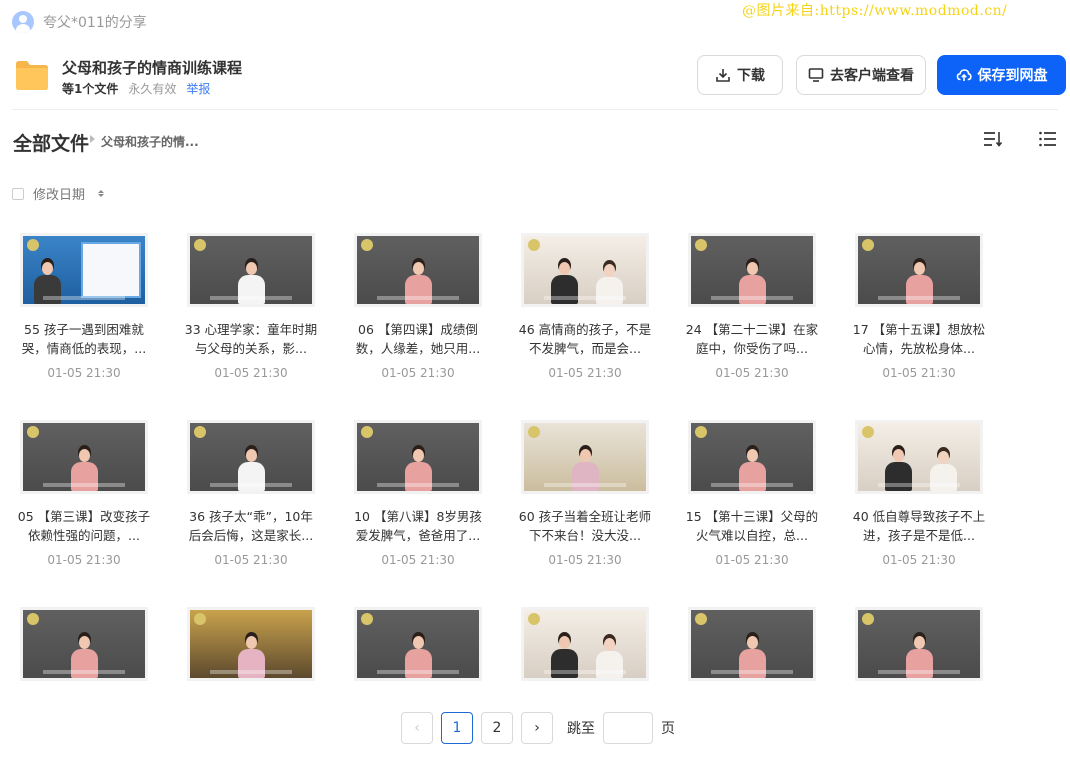  I want to click on save-to-cloud-button: 保存到网盘, so click(1001, 75).